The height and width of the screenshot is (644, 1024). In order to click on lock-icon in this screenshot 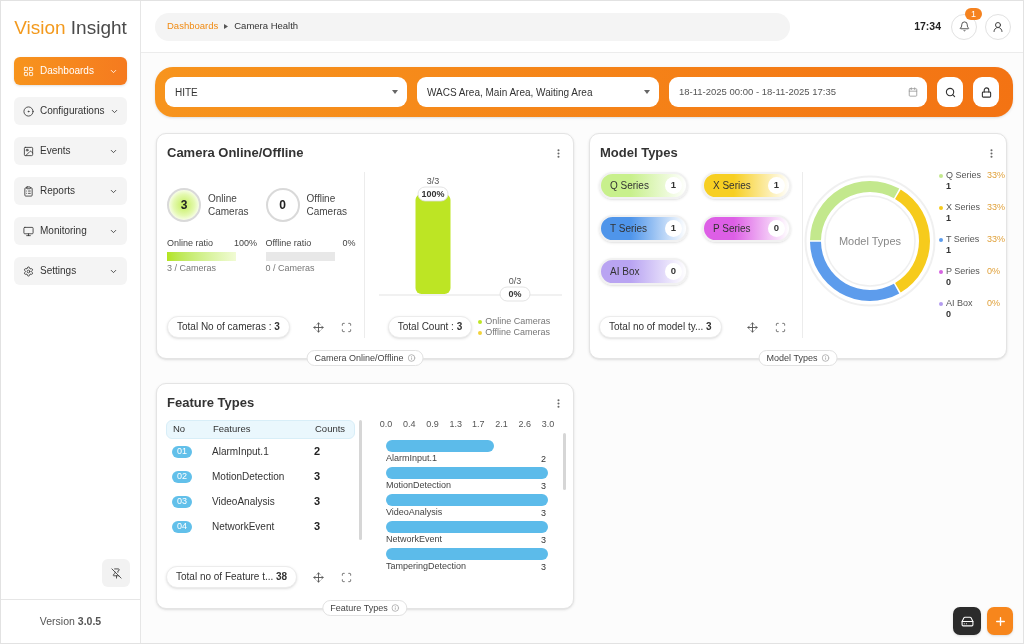, I will do `click(986, 92)`.